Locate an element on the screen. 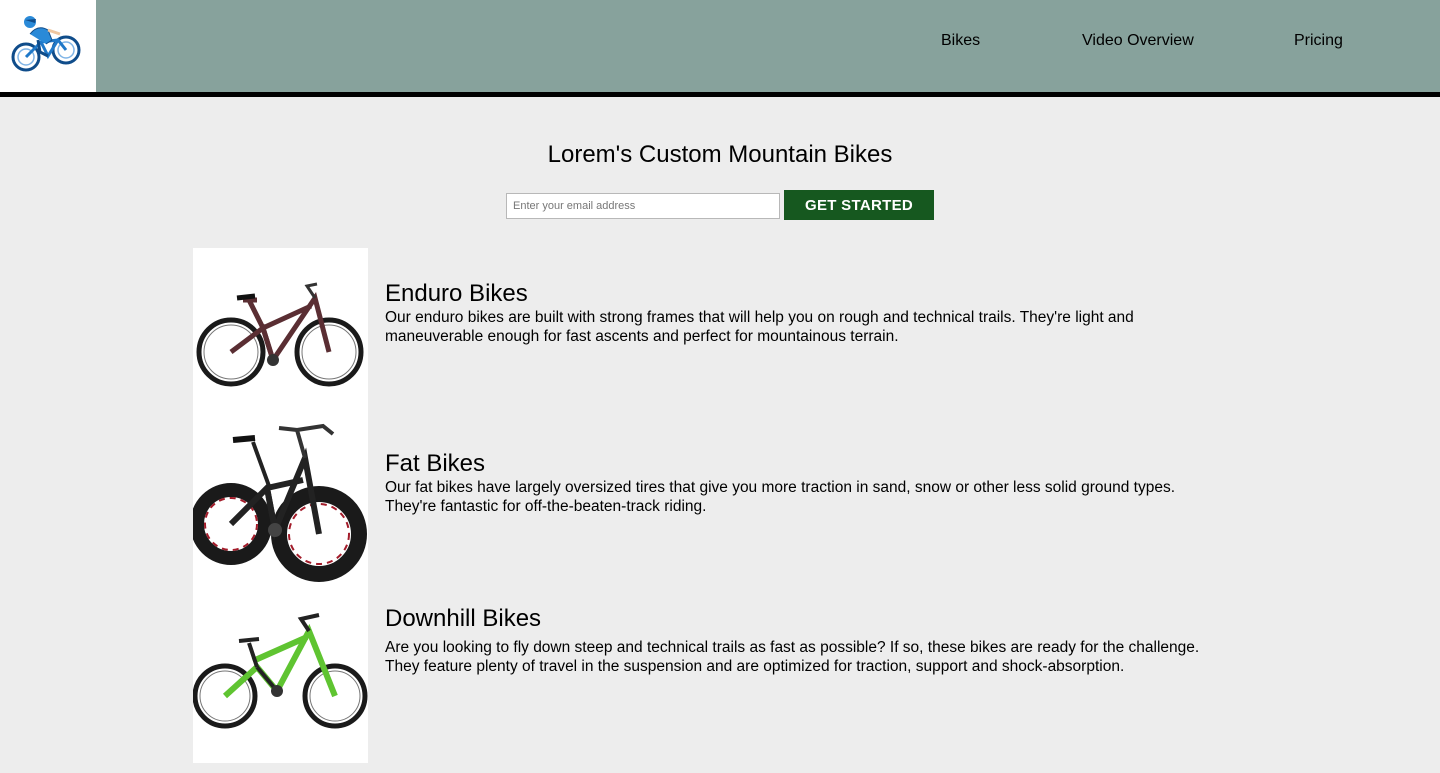 The width and height of the screenshot is (1440, 773). cyclist-icon is located at coordinates (46, 44).